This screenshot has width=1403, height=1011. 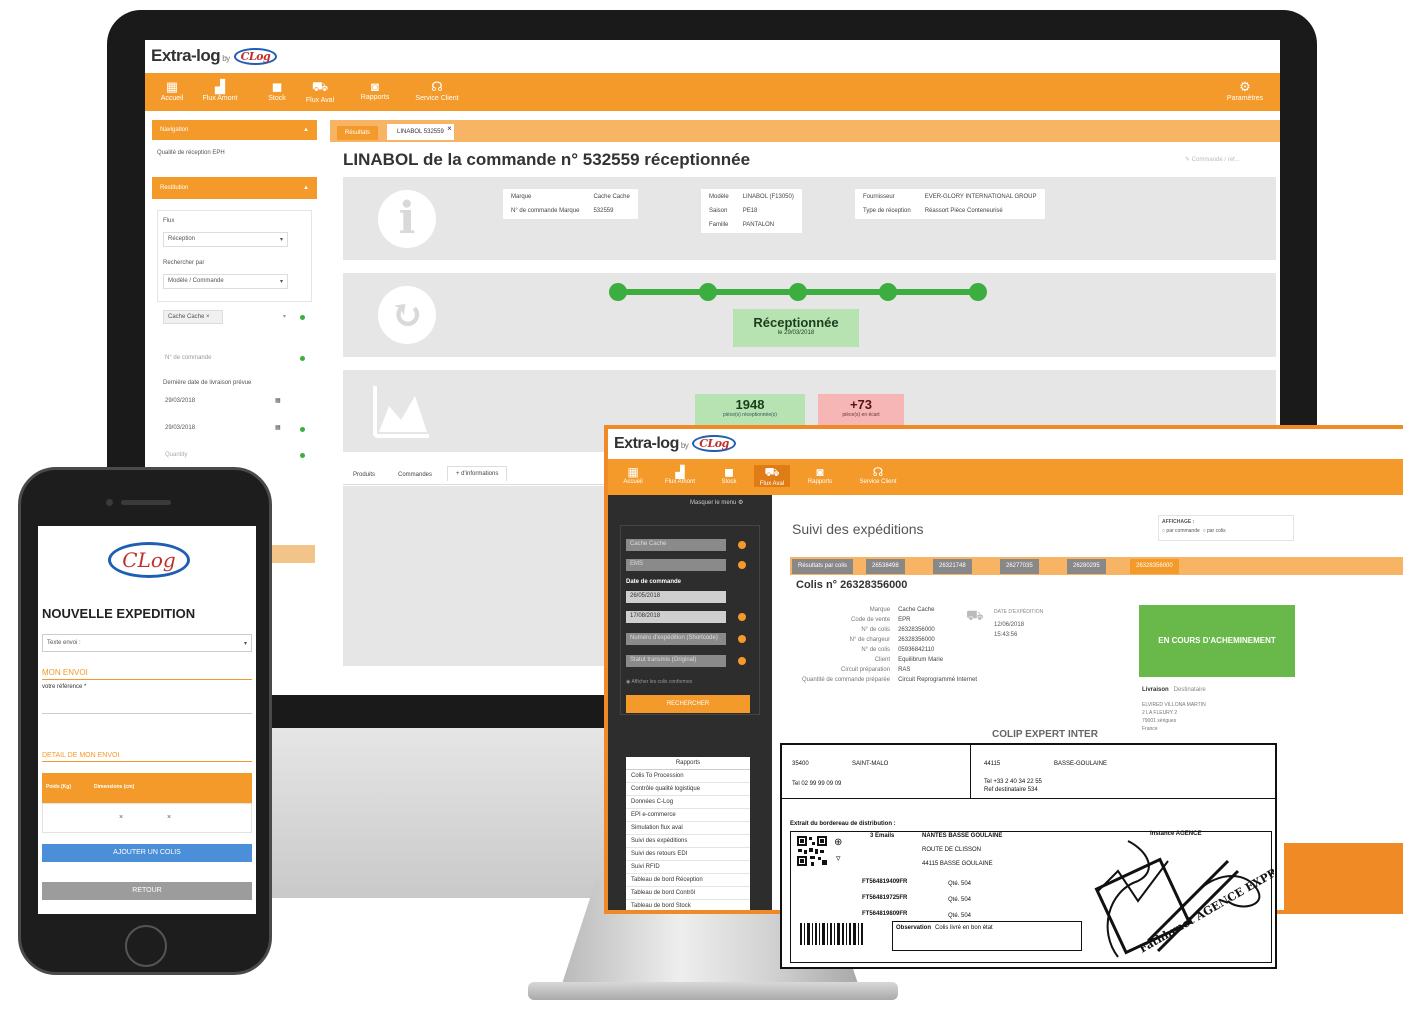 I want to click on tab-parcel: 26277035, so click(x=1019, y=566).